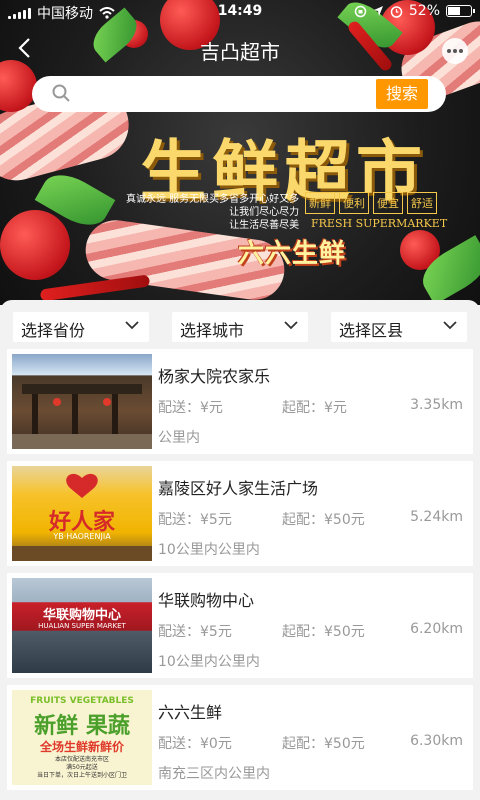 Image resolution: width=480 pixels, height=800 pixels. I want to click on thumb-sign-note: 本店仅配送南充市区 满50元起送 当日下单，次日上午送到小区门卫, so click(82, 768).